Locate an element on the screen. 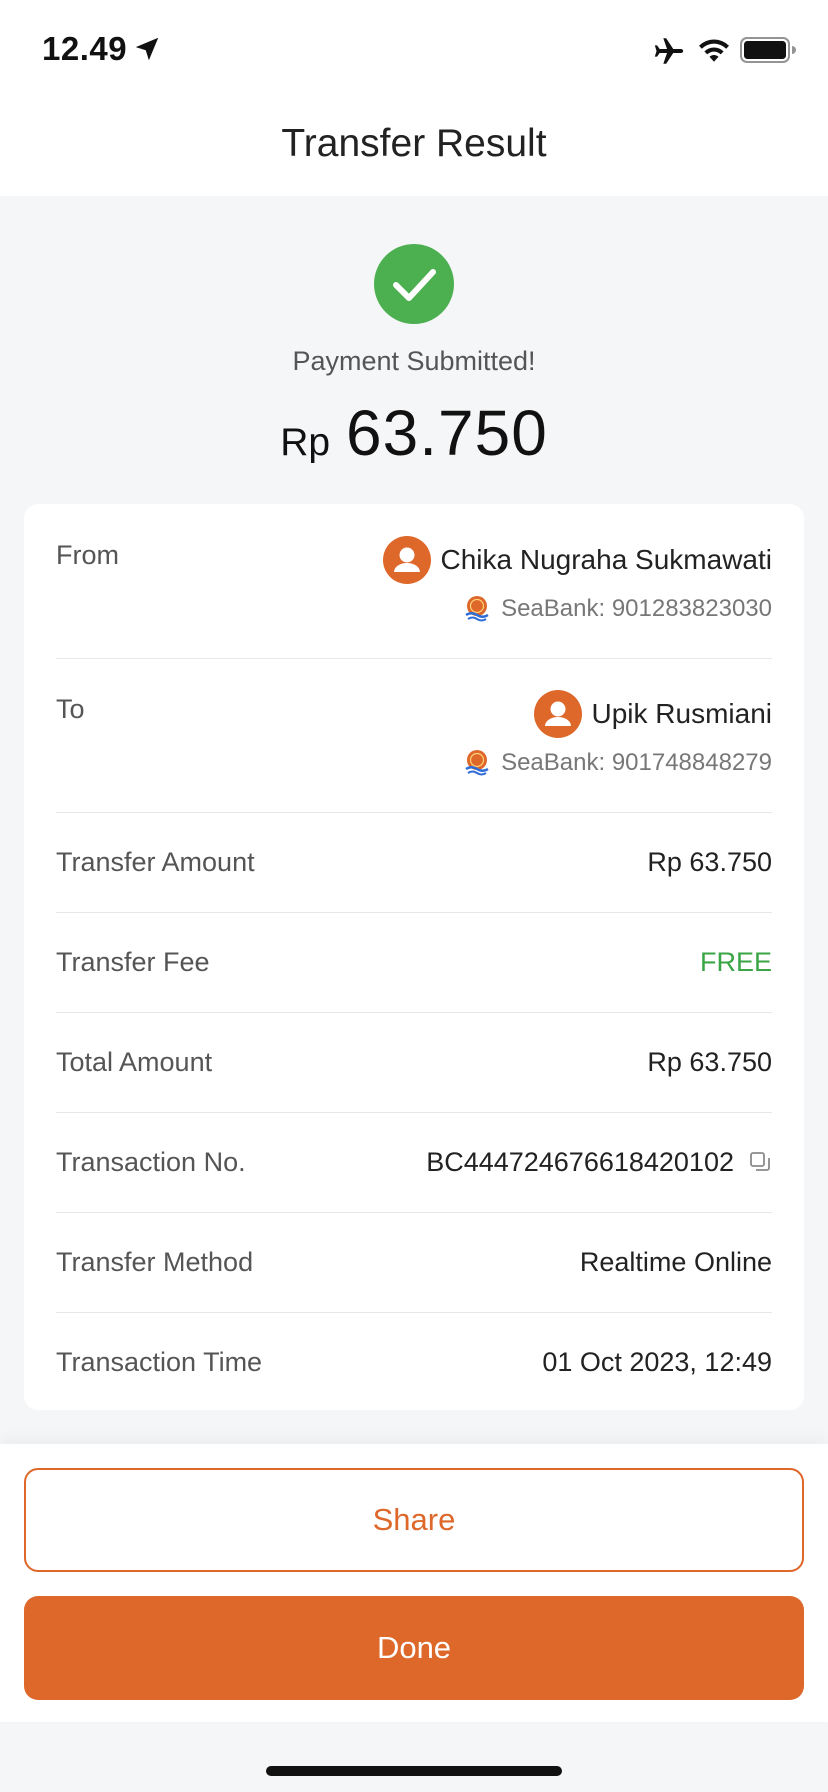 This screenshot has width=828, height=1792. wifi-icon is located at coordinates (714, 50).